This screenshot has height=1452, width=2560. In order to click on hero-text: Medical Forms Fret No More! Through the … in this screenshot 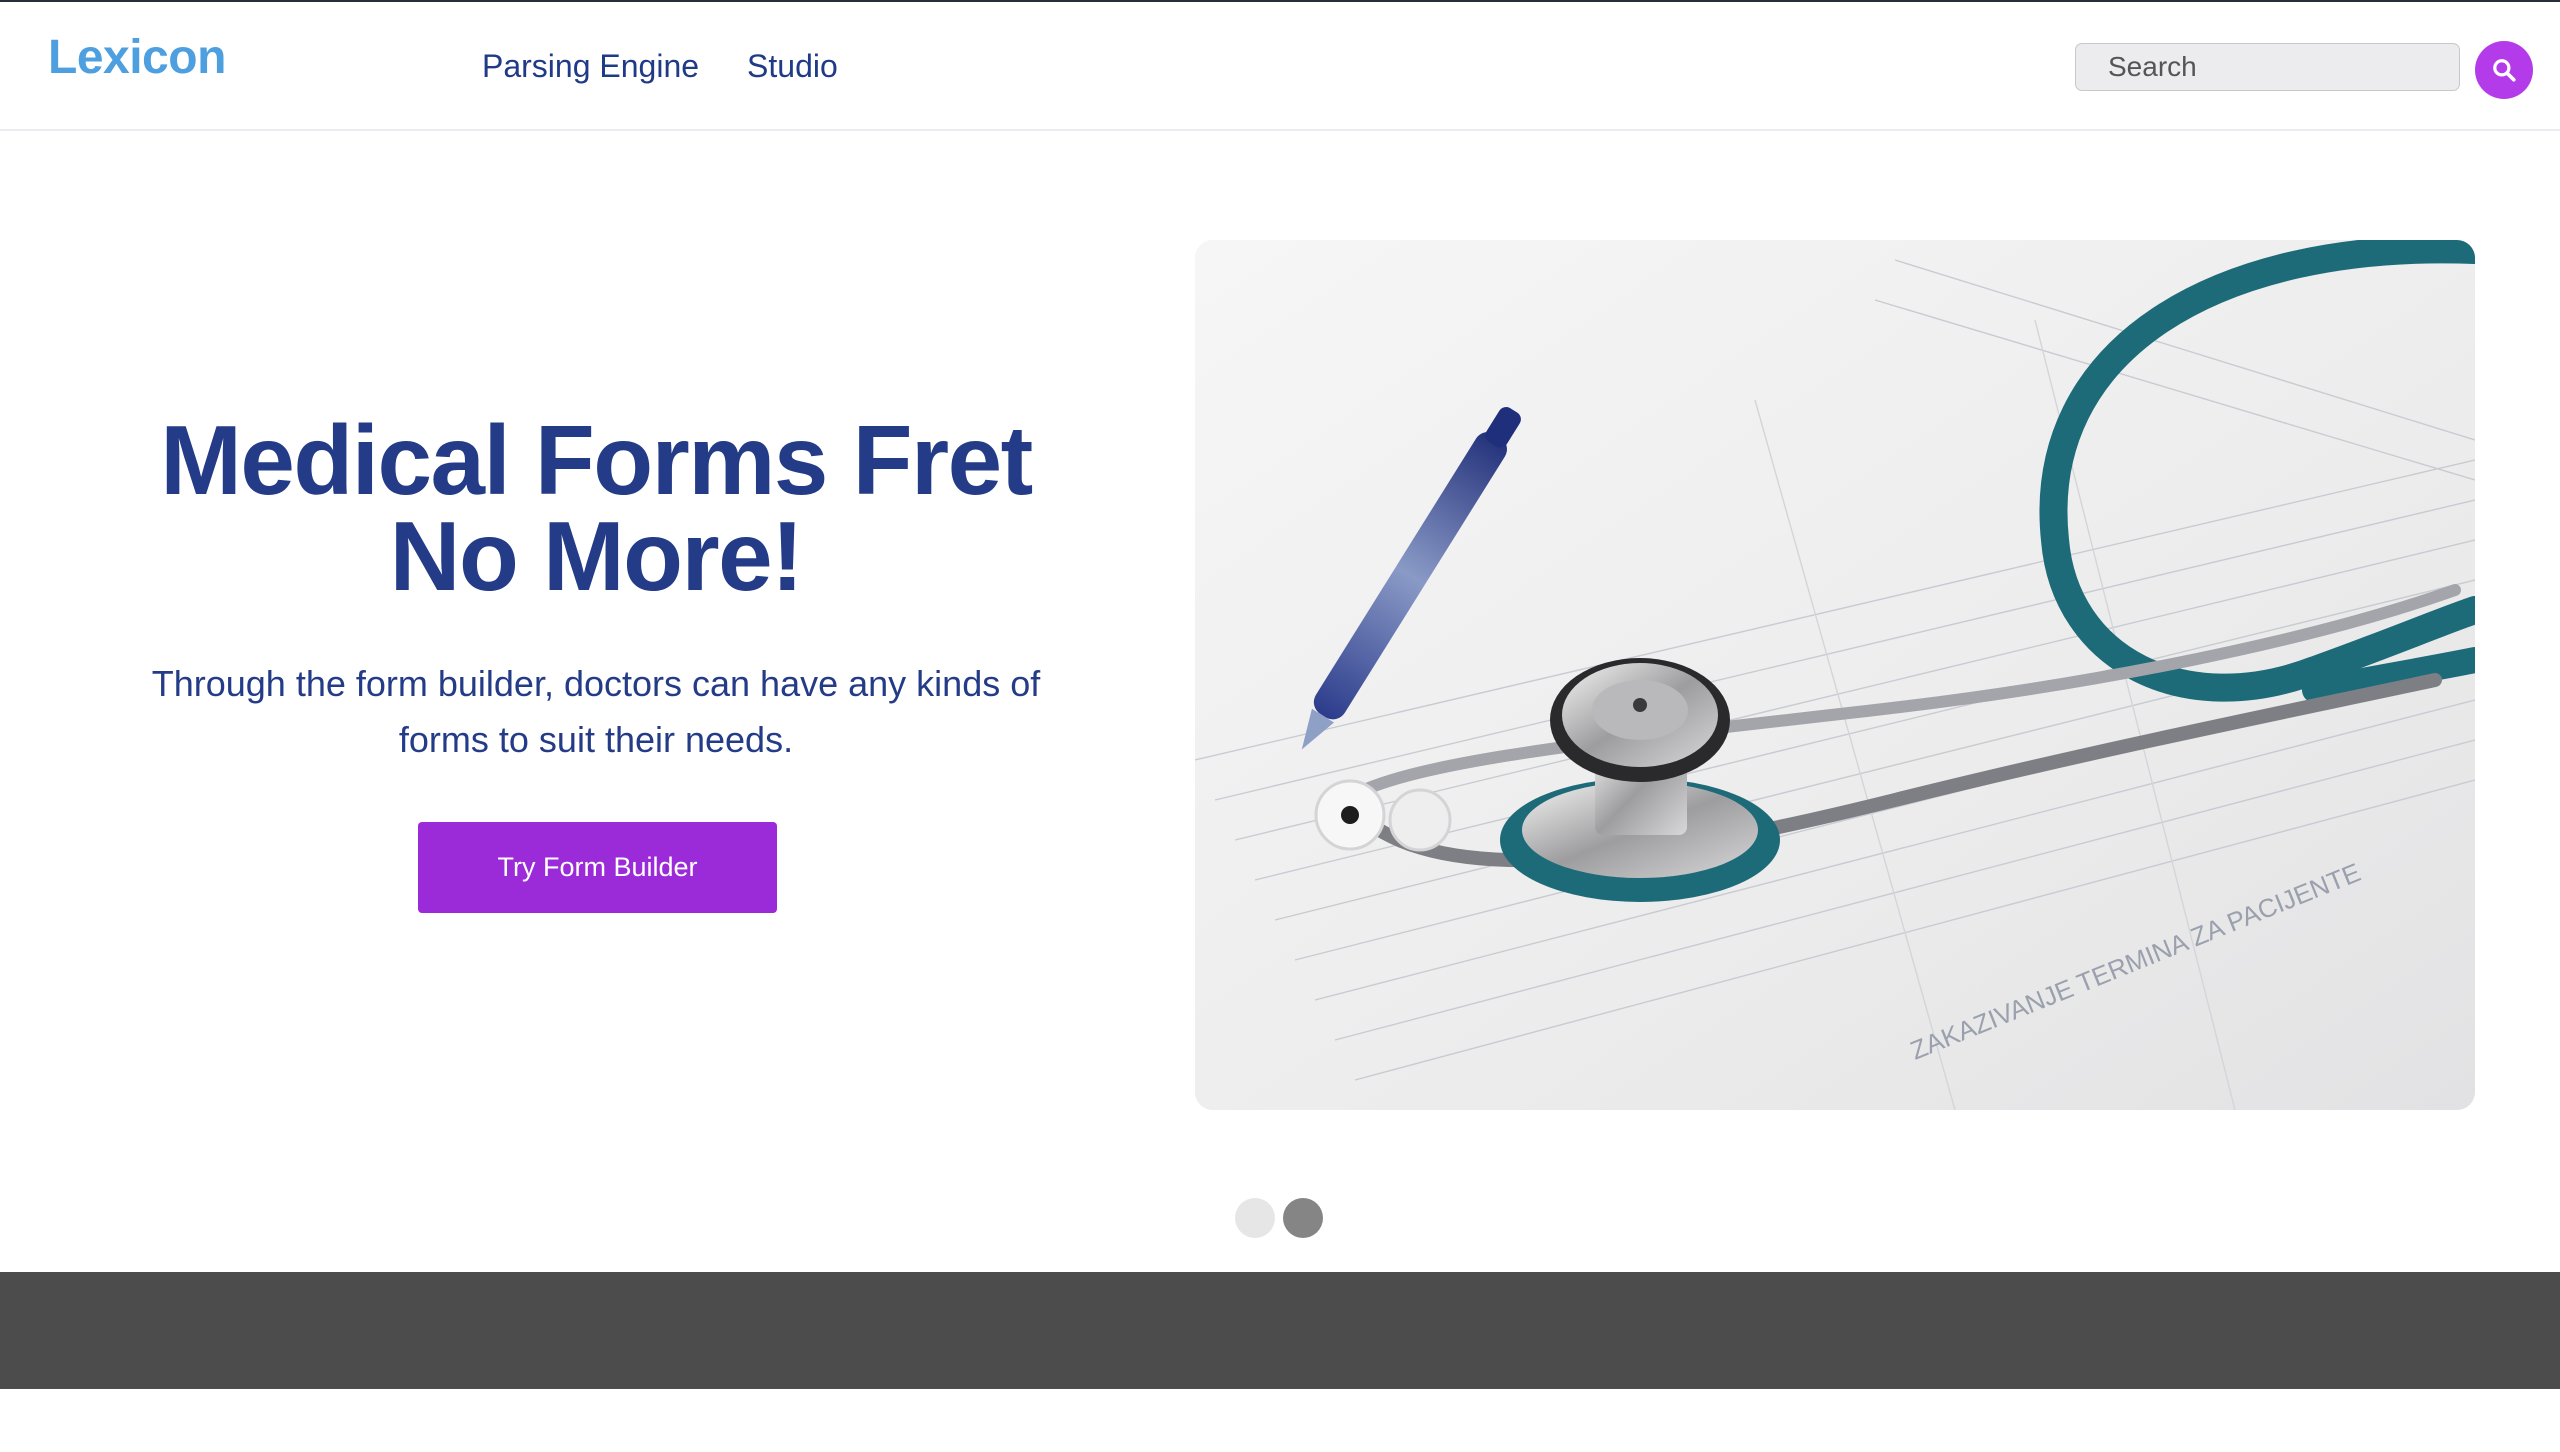, I will do `click(596, 589)`.